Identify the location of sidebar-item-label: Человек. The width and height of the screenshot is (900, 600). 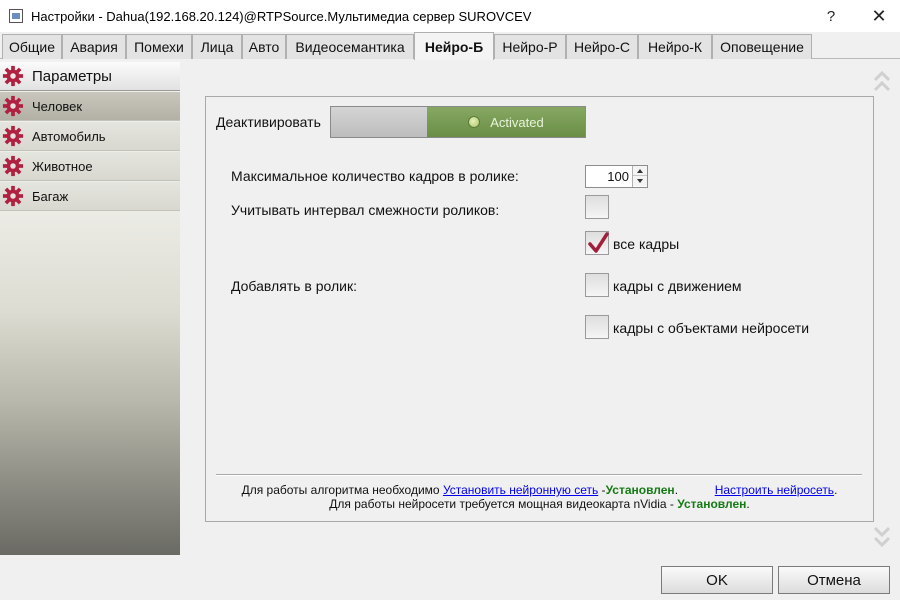
(57, 106).